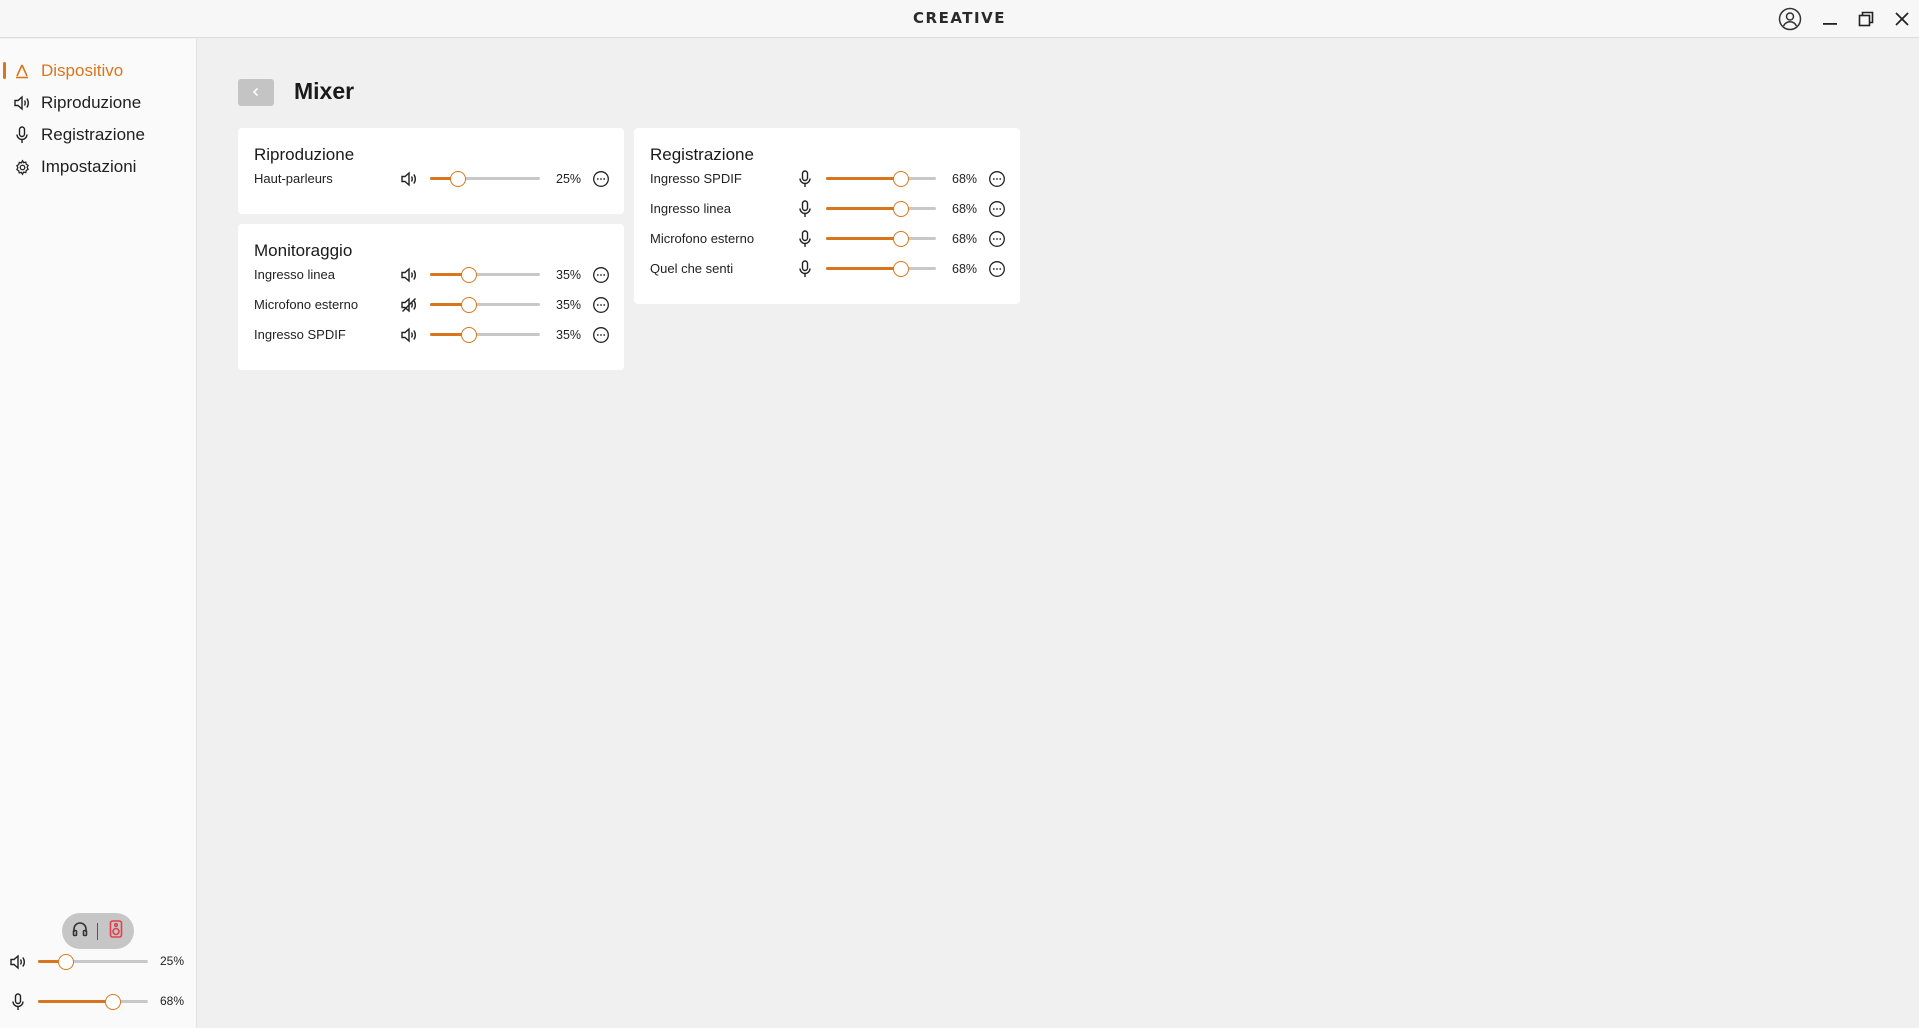 This screenshot has height=1028, width=1919. I want to click on page-title: Mixer, so click(324, 91).